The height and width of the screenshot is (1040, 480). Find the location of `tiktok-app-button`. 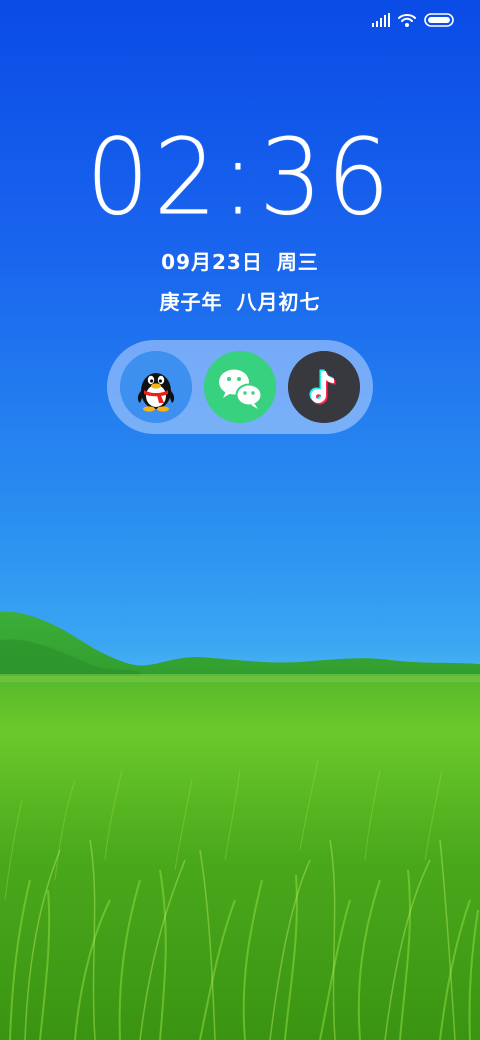

tiktok-app-button is located at coordinates (324, 387).